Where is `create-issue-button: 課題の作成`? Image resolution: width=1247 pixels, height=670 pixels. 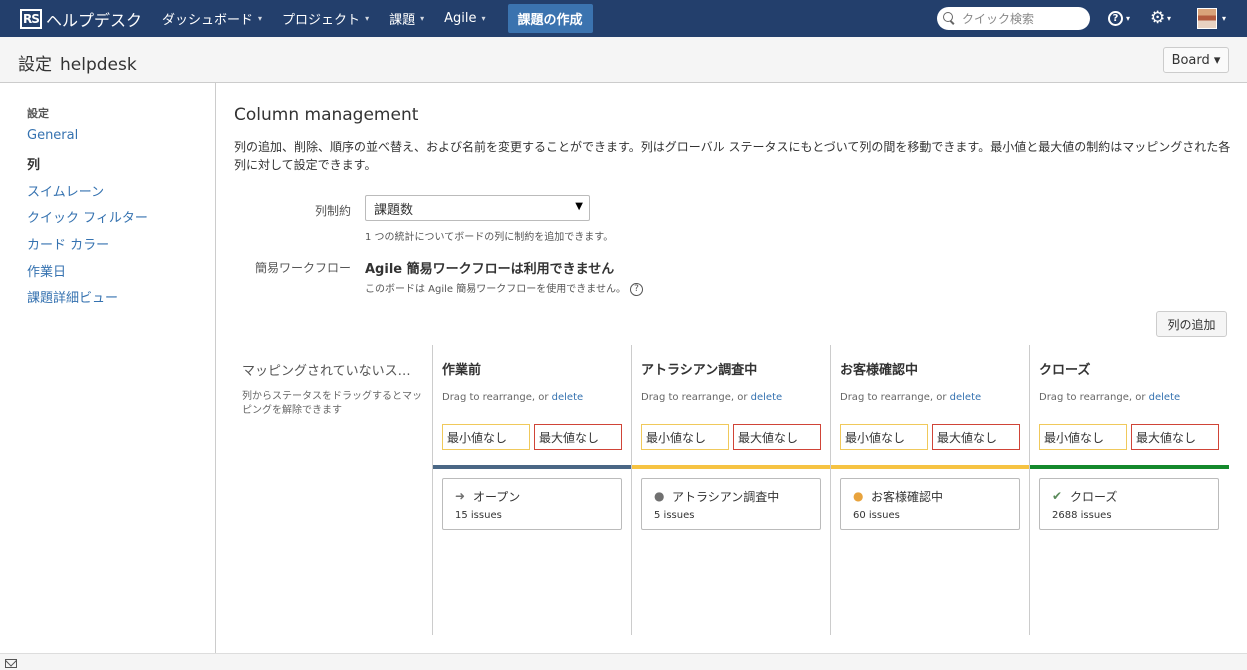
create-issue-button: 課題の作成 is located at coordinates (550, 18).